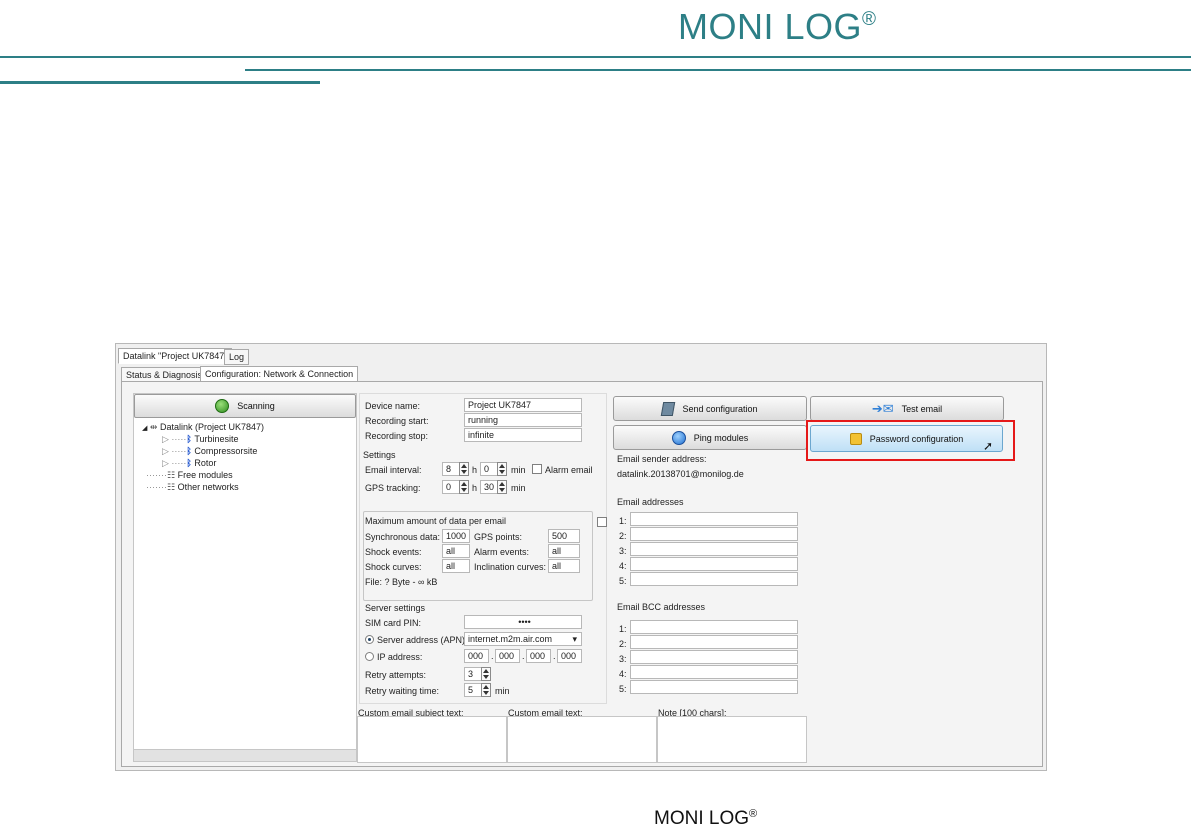  What do you see at coordinates (189, 463) in the screenshot?
I see `tree-item-rotor: ▷ ·····ᛒ Rotor` at bounding box center [189, 463].